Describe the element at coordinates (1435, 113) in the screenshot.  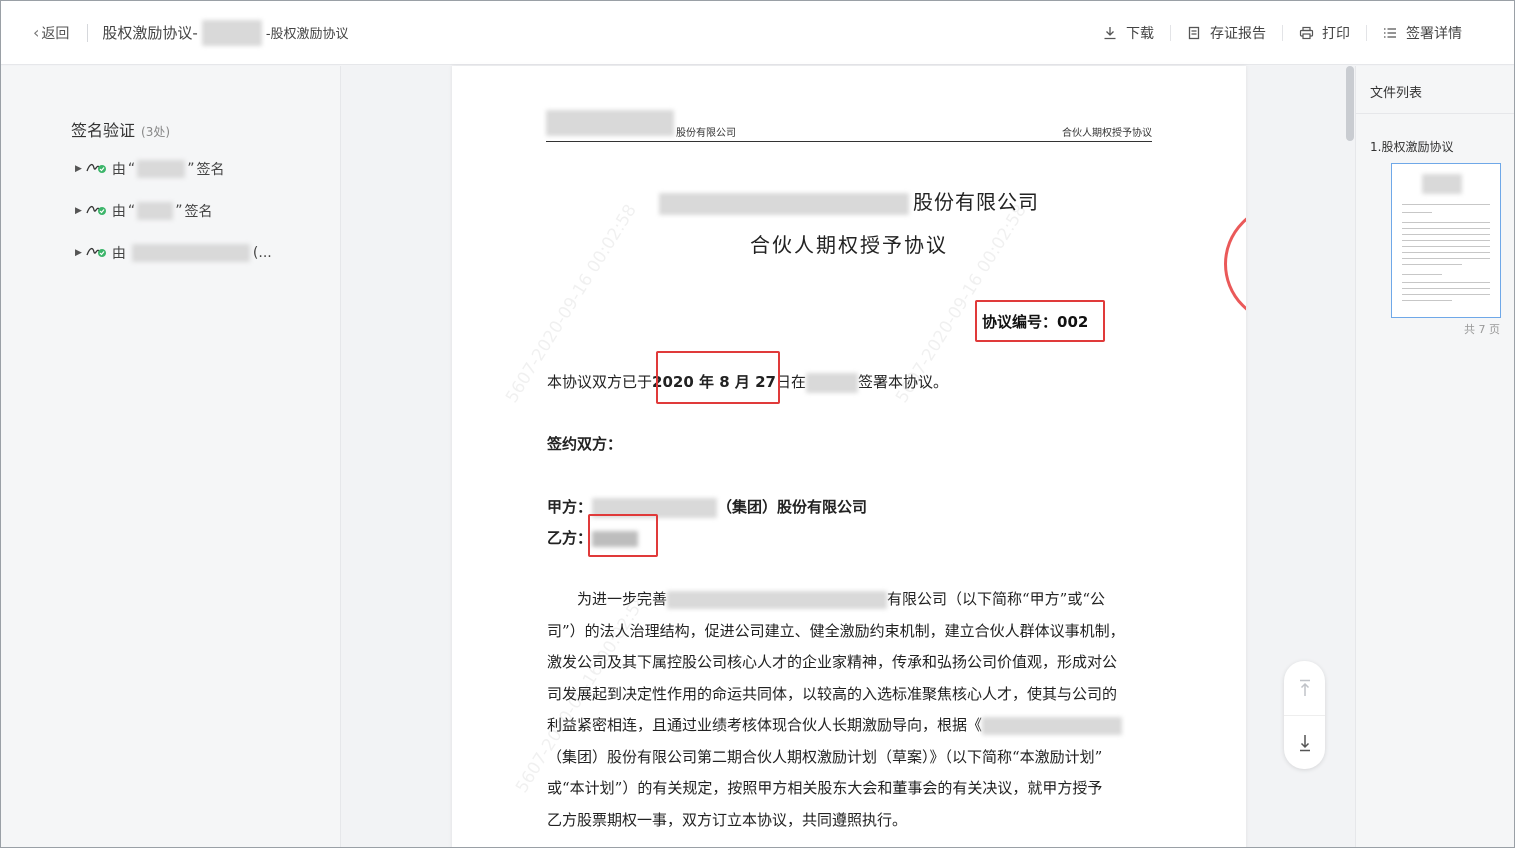
I see `panel-divider` at that location.